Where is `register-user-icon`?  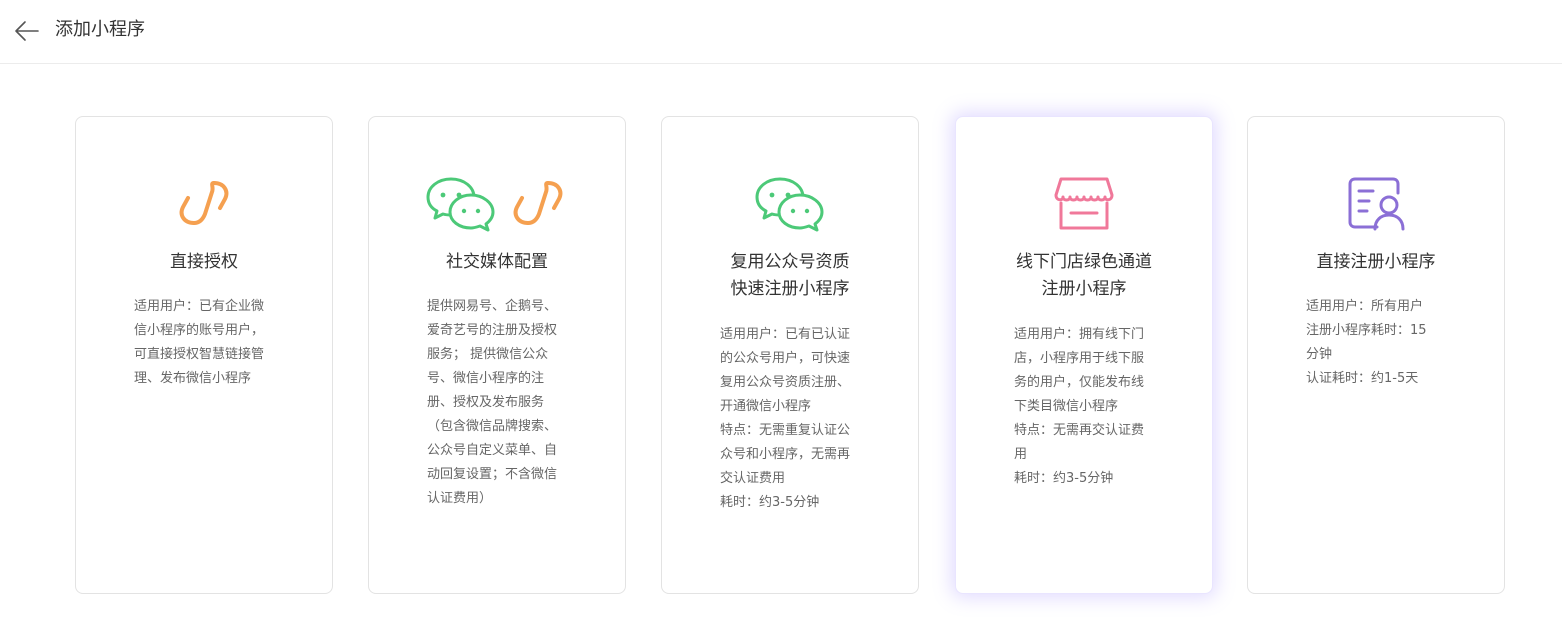
register-user-icon is located at coordinates (1376, 204).